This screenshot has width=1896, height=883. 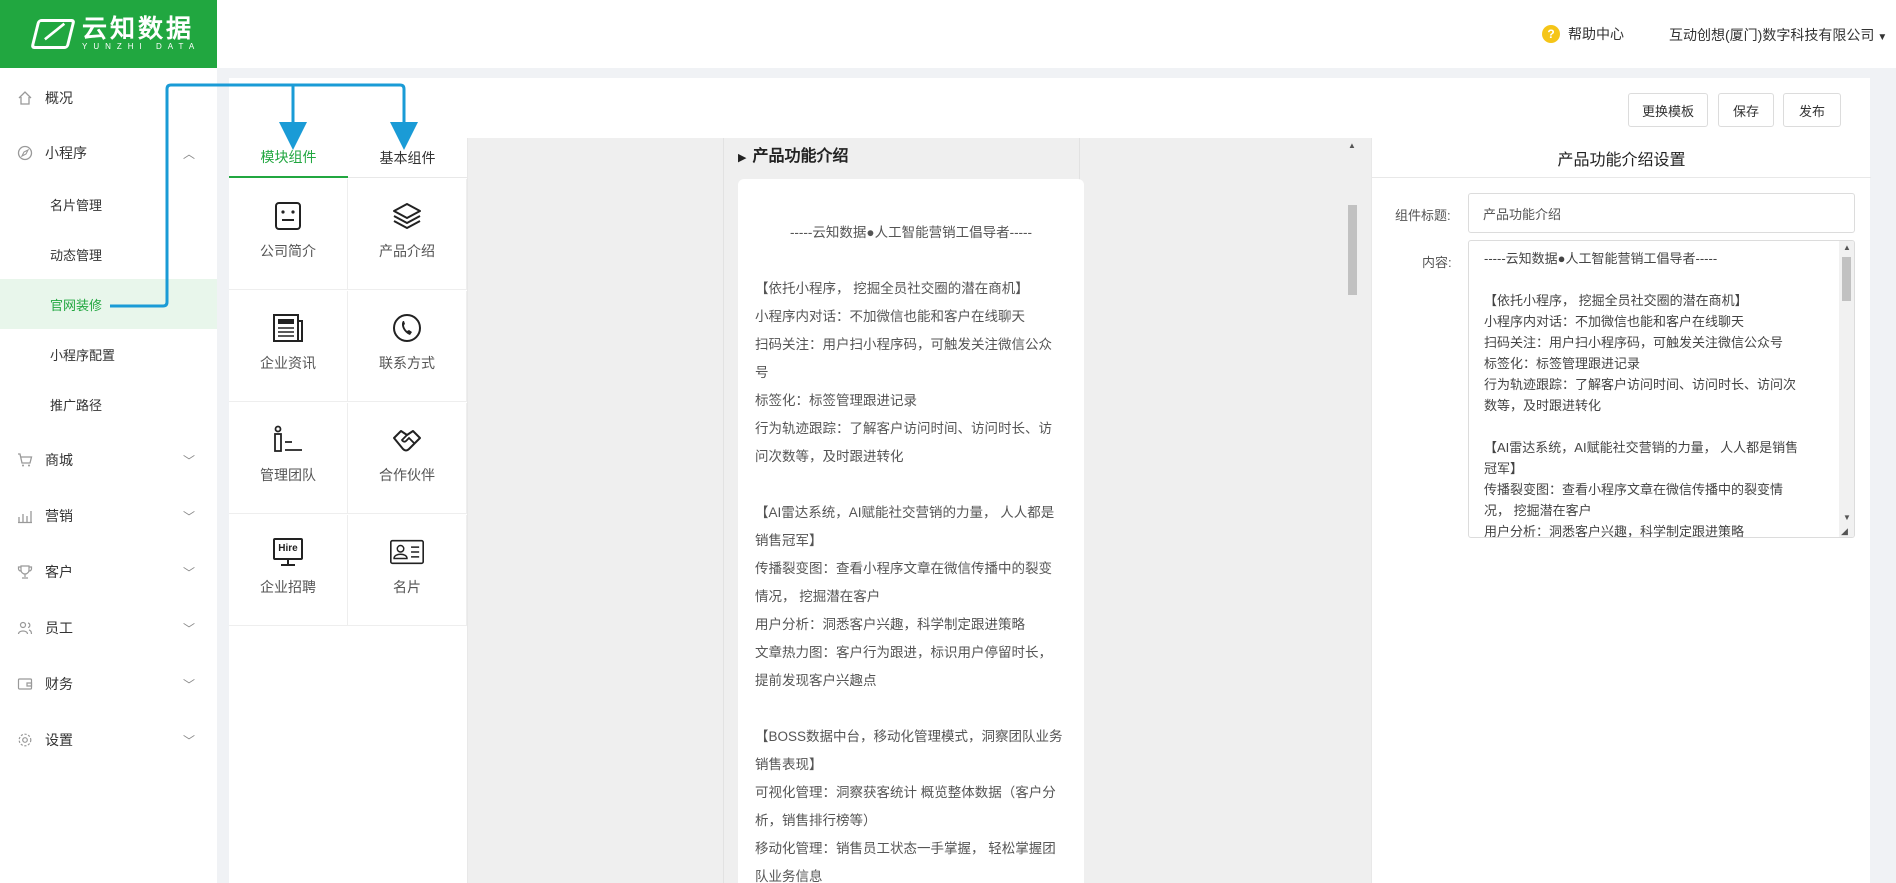 What do you see at coordinates (288, 587) in the screenshot?
I see `component-label: 企业招聘` at bounding box center [288, 587].